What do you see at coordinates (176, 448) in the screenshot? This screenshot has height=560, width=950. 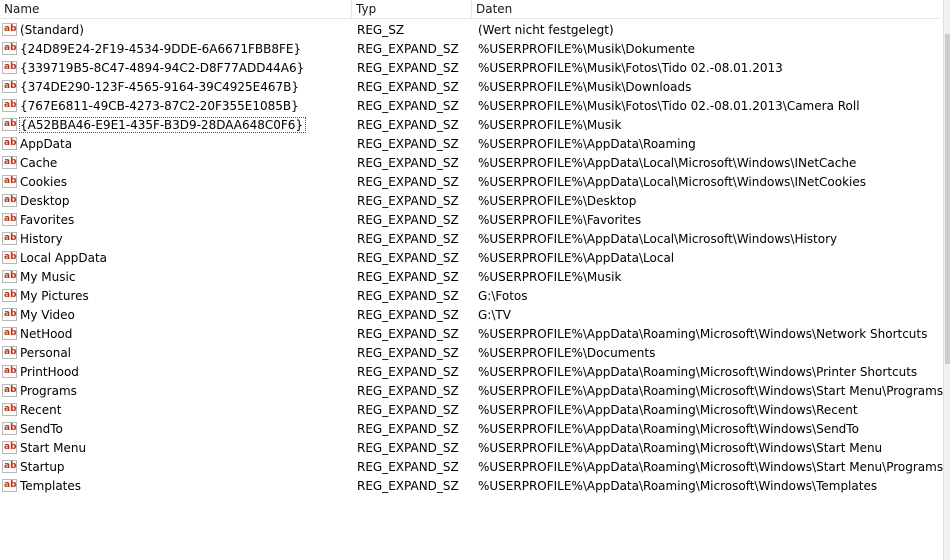 I see `value-name-cell: ab Start Menu` at bounding box center [176, 448].